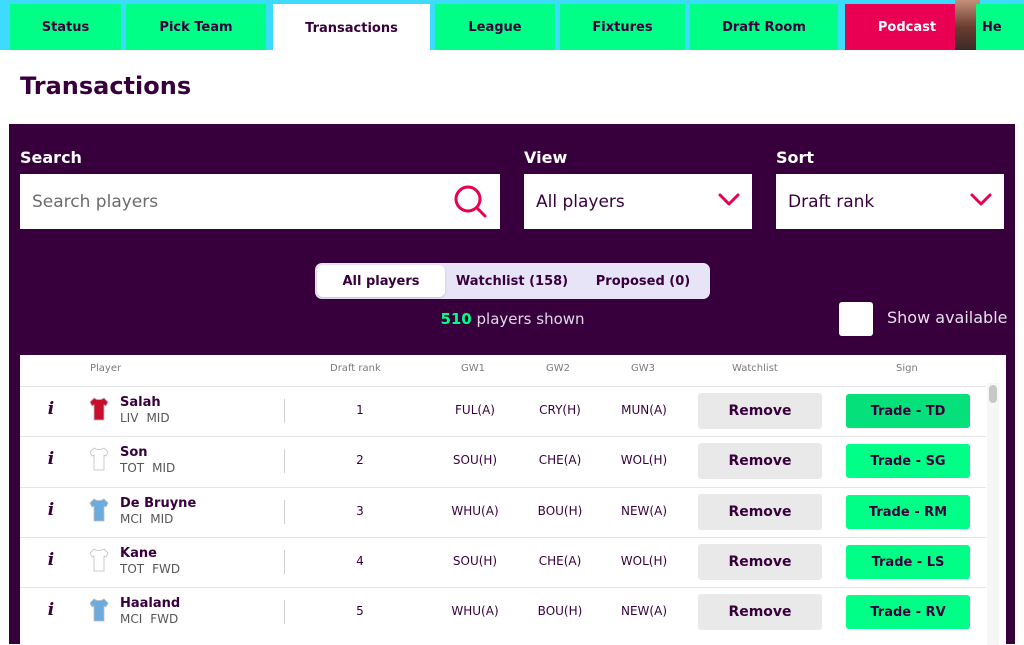 Image resolution: width=1024 pixels, height=645 pixels. I want to click on segment-proposed: Proposed (0), so click(643, 281).